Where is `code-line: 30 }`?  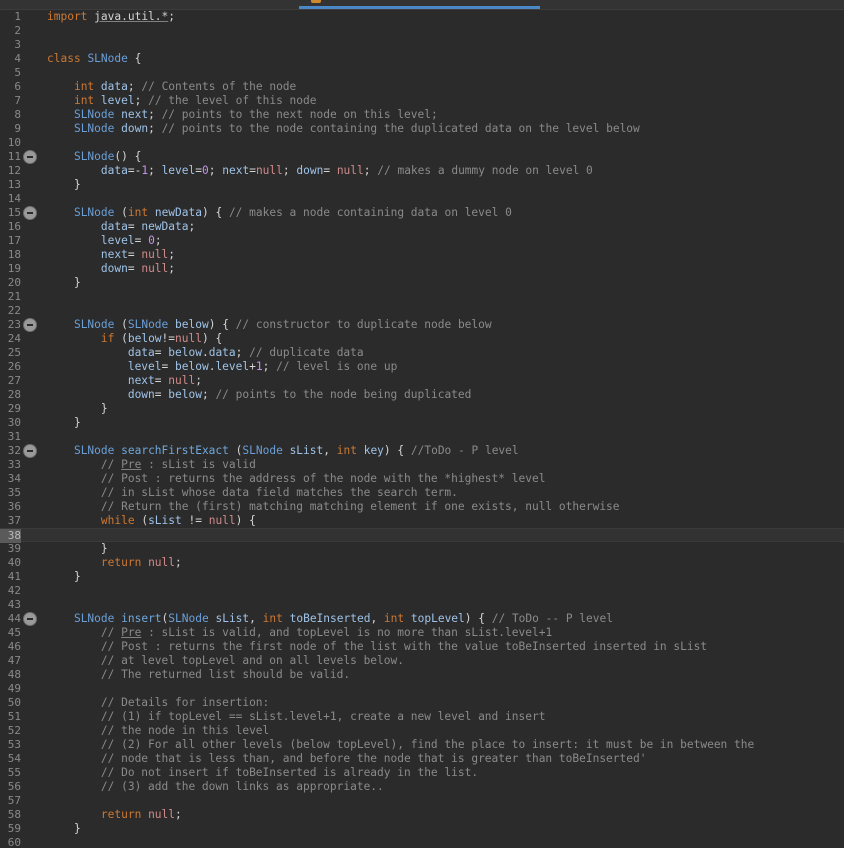
code-line: 30 } is located at coordinates (422, 423).